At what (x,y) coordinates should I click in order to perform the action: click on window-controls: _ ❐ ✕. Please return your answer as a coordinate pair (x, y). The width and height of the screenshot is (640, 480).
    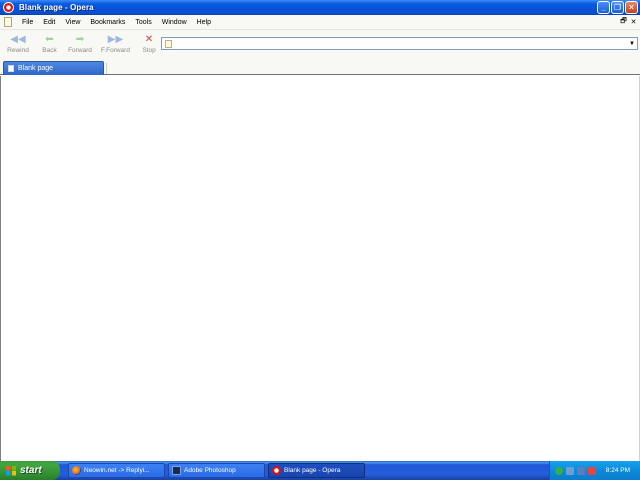
    Looking at the image, I should click on (617, 7).